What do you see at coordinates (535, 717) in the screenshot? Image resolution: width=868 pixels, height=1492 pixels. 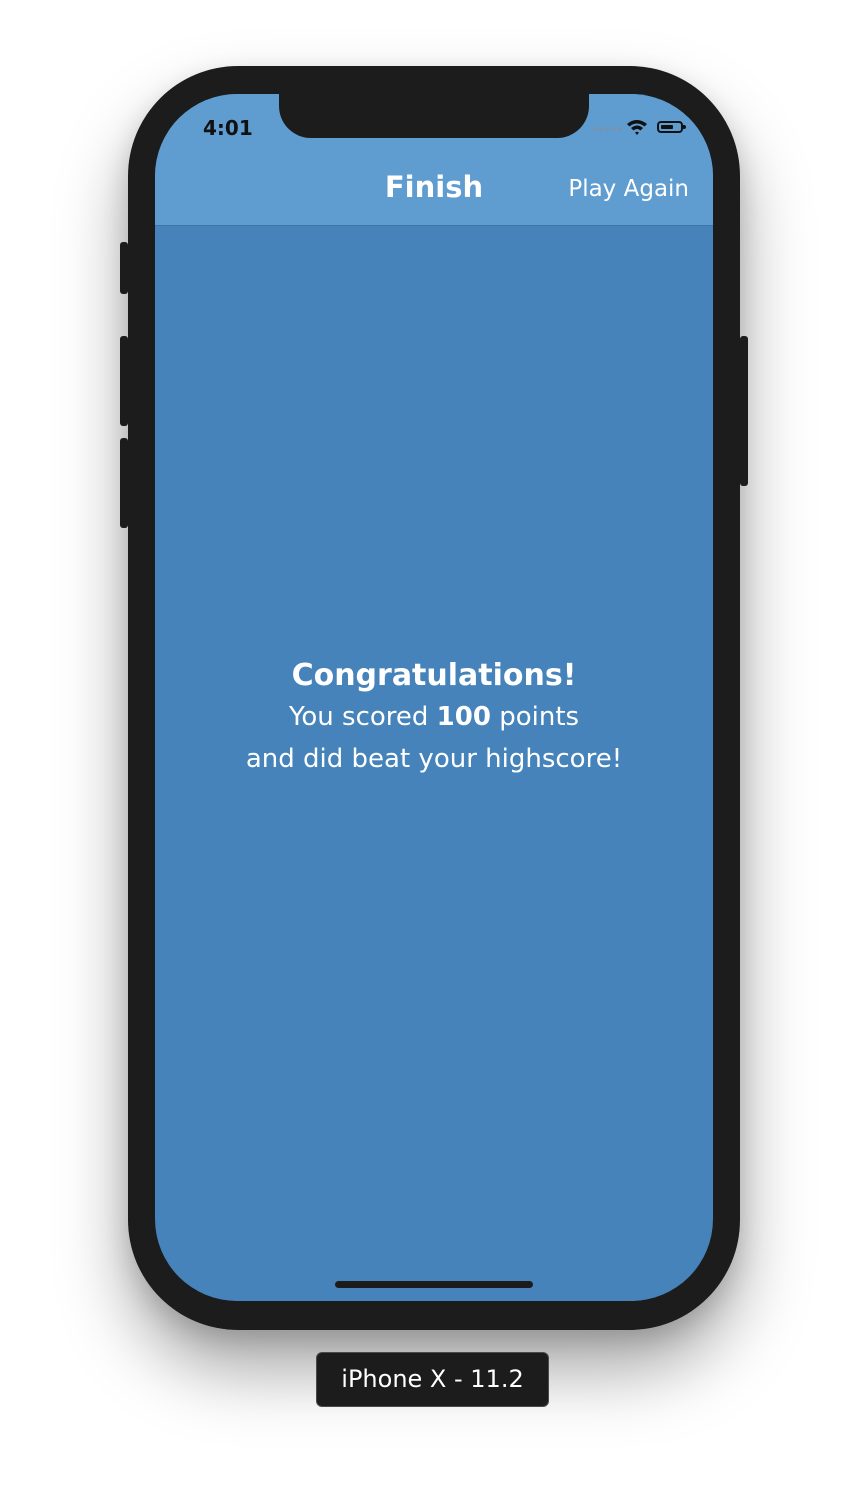 I see `score-suffix: points` at bounding box center [535, 717].